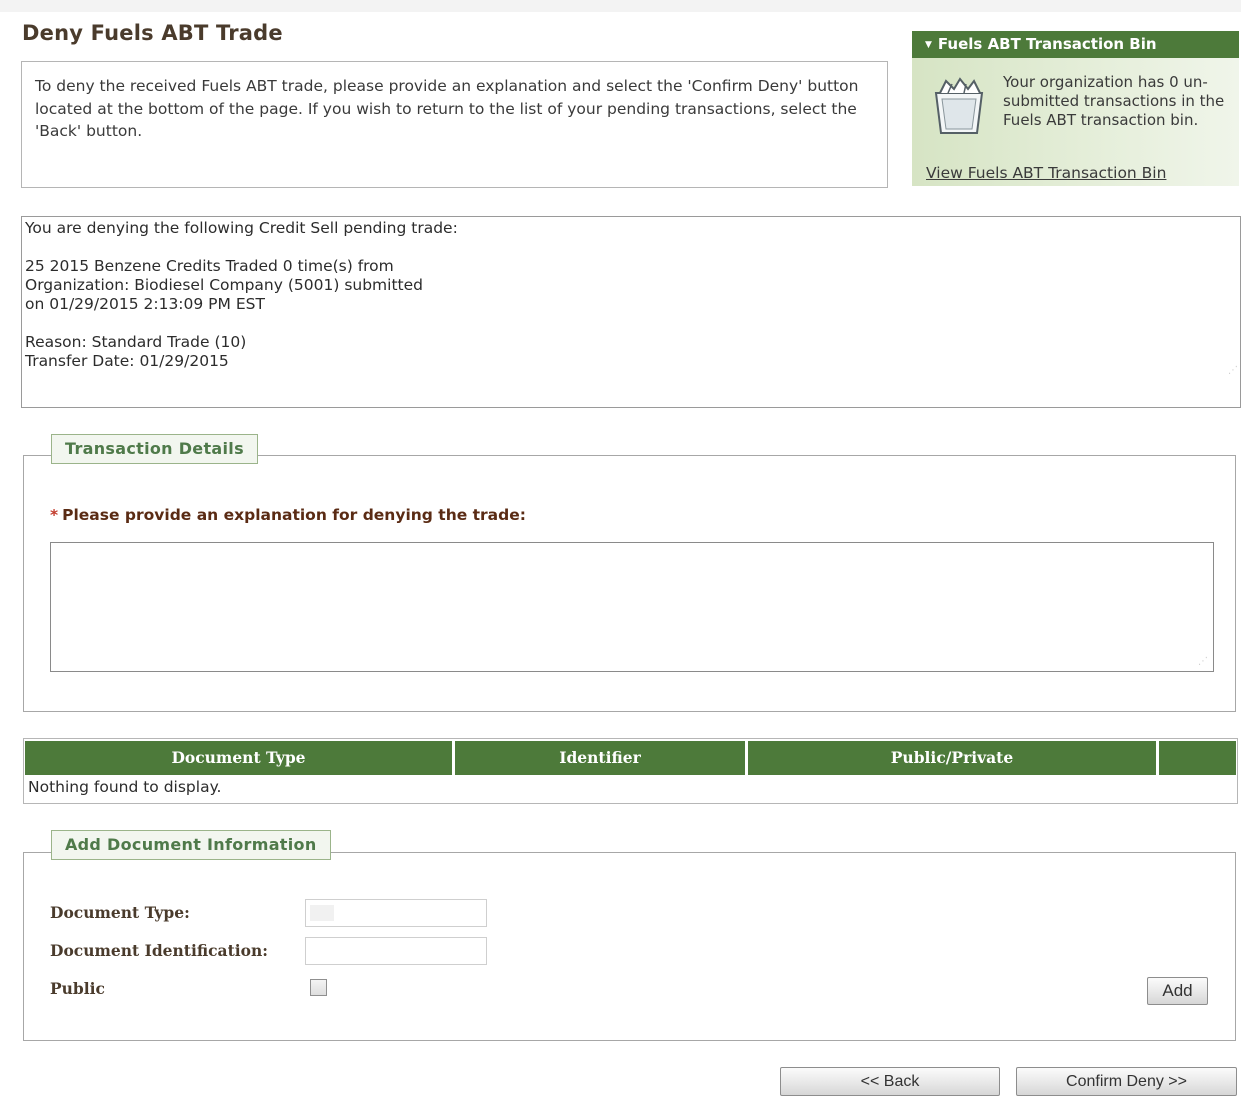  Describe the element at coordinates (125, 787) in the screenshot. I see `documents-empty-message: Nothing found to display.` at that location.